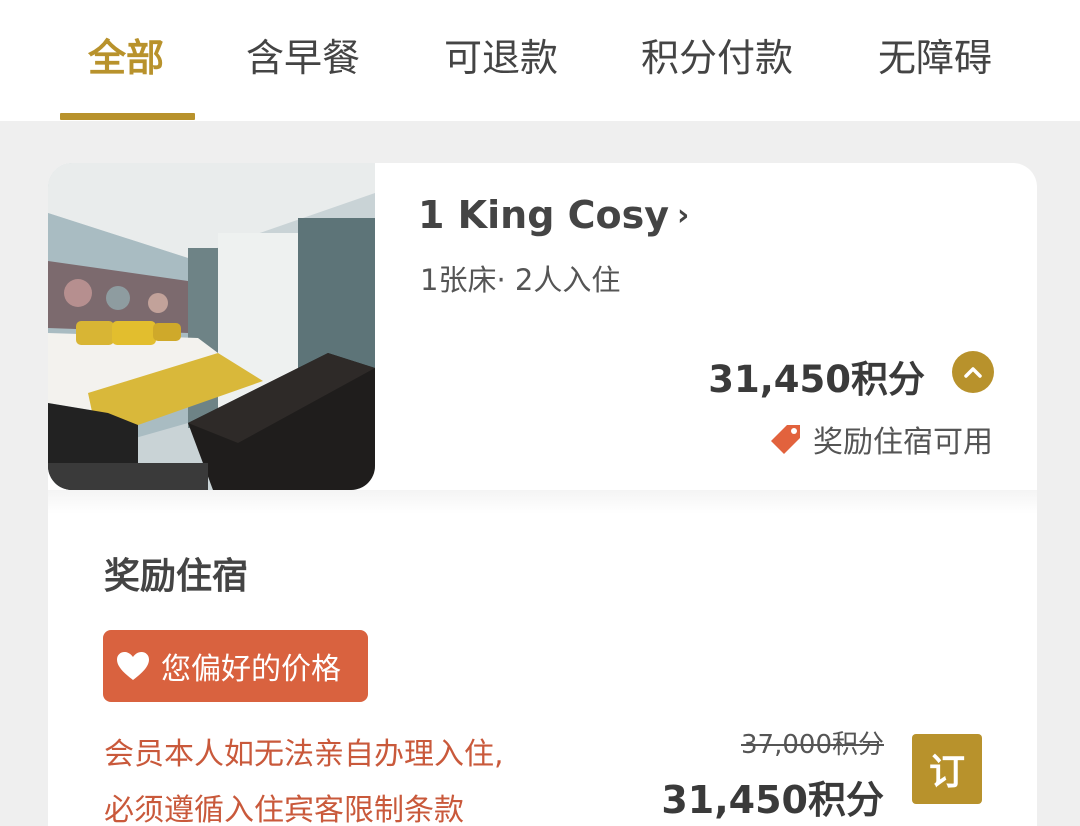  I want to click on discounted-price: 31,450积分, so click(772, 800).